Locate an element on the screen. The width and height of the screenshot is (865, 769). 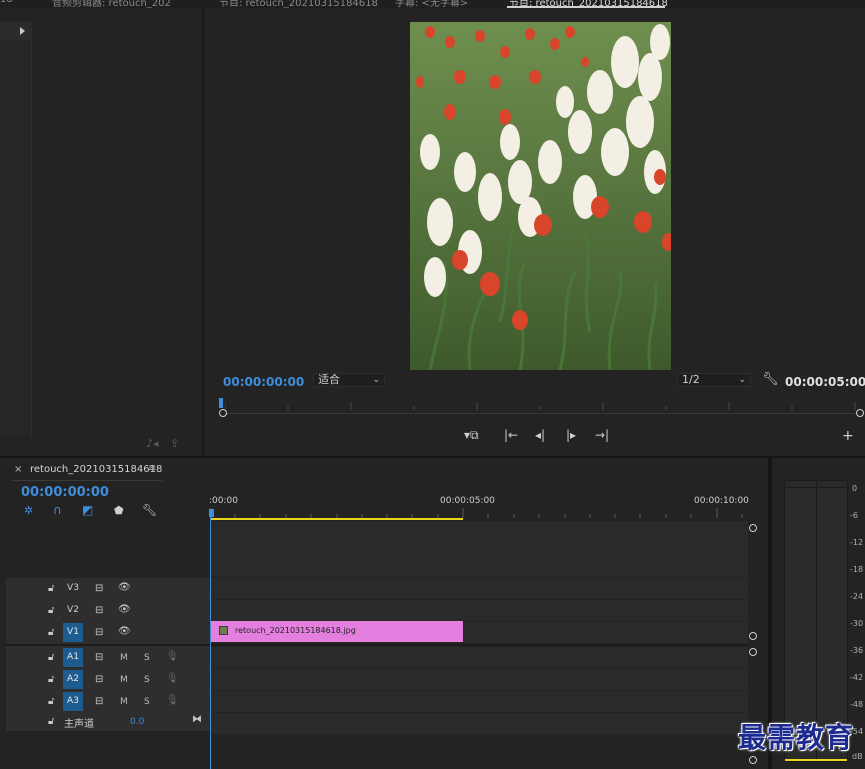
scroll-handle-audio-top is located at coordinates (753, 652).